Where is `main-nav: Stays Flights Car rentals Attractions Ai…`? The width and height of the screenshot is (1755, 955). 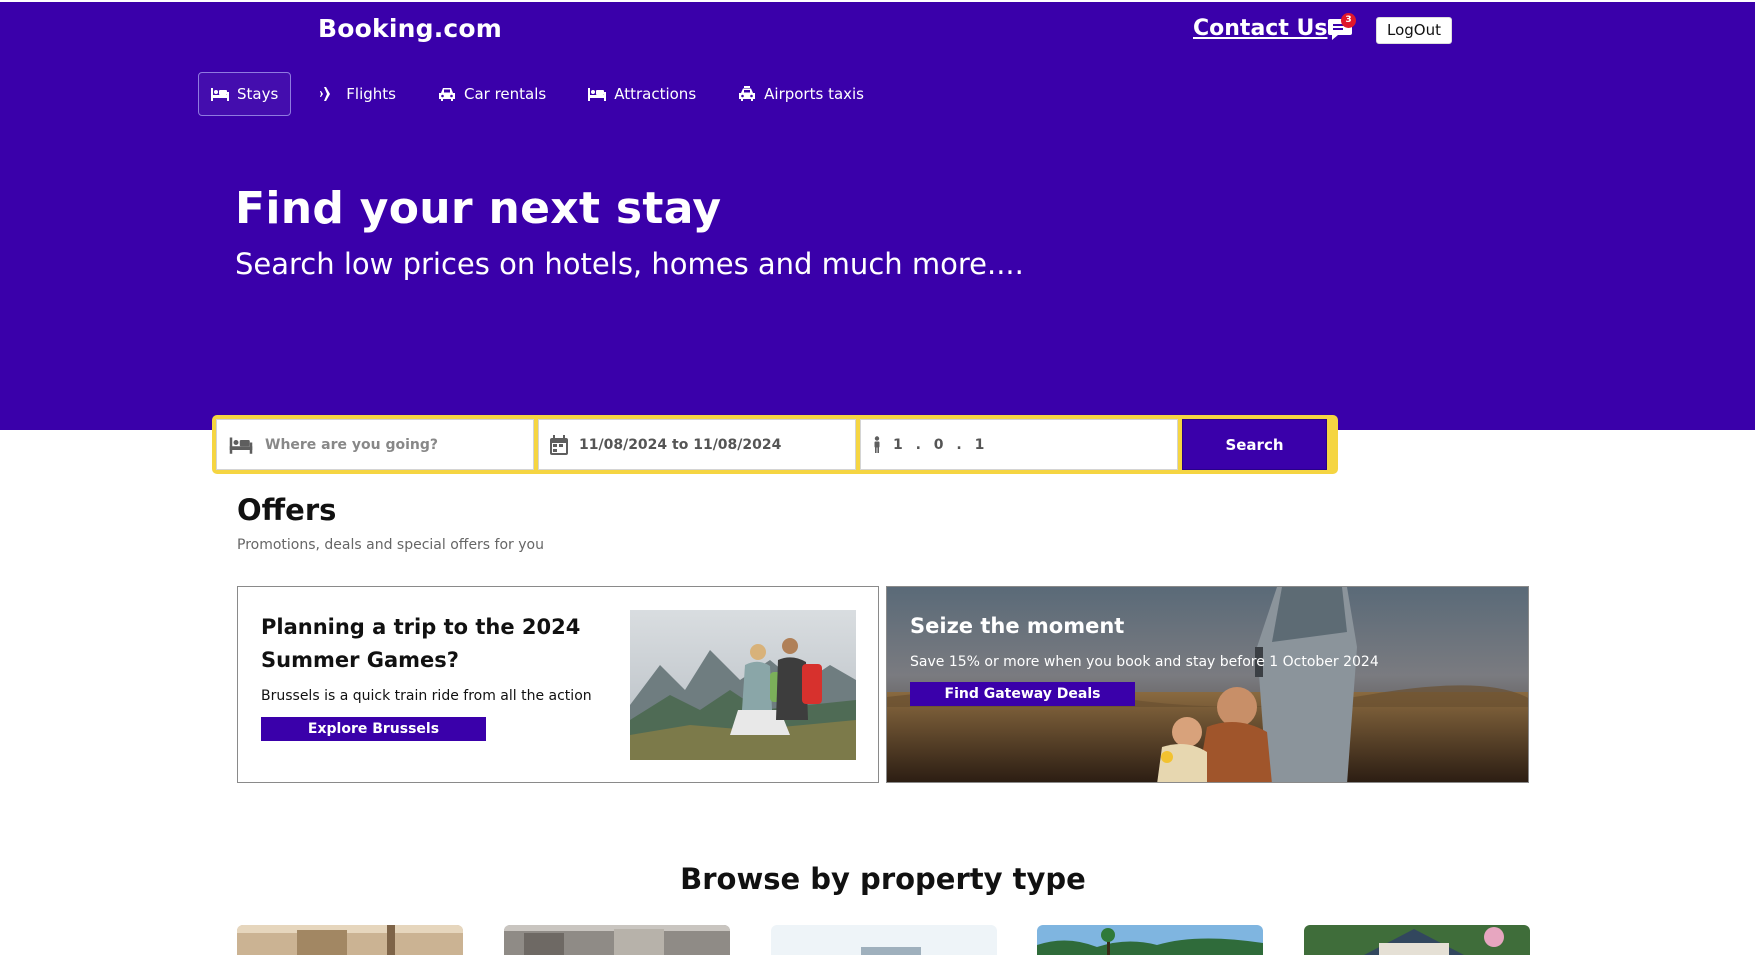
main-nav: Stays Flights Car rentals Attractions Ai… is located at coordinates (537, 94).